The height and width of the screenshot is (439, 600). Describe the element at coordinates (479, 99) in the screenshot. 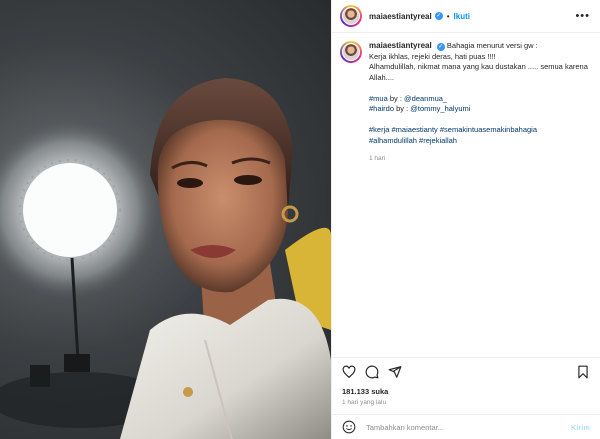

I see `mua-credit: #mua by : @deanmua_` at that location.